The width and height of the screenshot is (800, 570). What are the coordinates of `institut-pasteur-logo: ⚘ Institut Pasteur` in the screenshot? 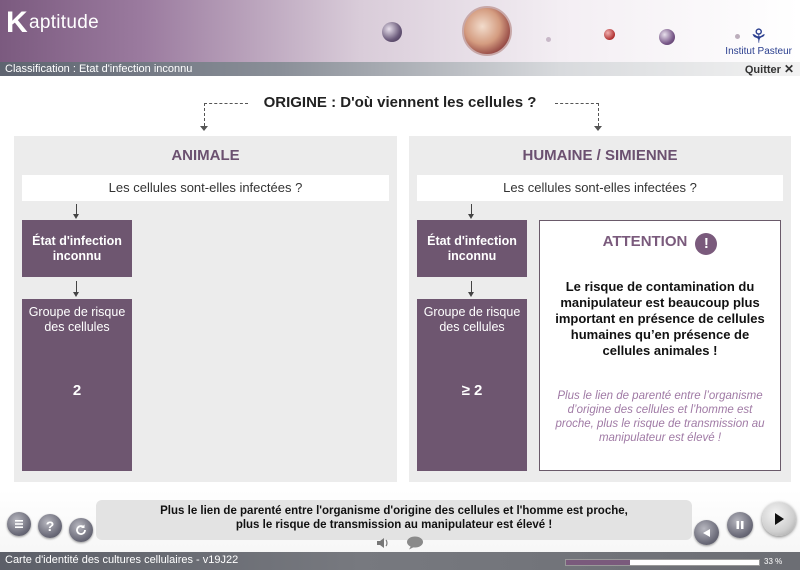 It's located at (758, 41).